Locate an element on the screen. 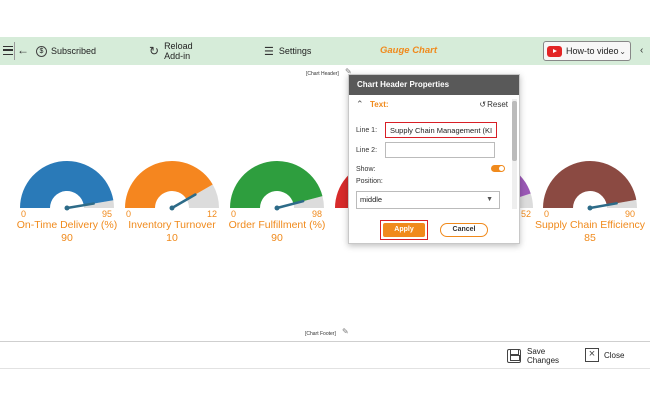  chart-header-placeholder: [Chart Header] is located at coordinates (322, 74).